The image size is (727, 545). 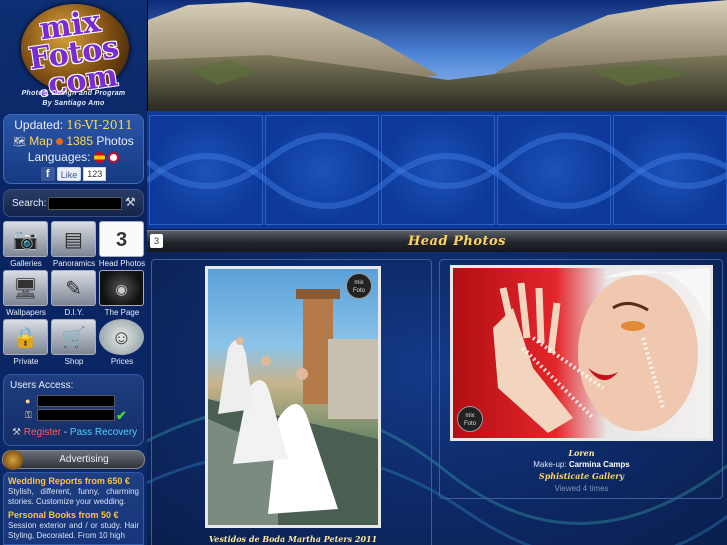 What do you see at coordinates (73, 337) in the screenshot?
I see `cart-icon: 🛒` at bounding box center [73, 337].